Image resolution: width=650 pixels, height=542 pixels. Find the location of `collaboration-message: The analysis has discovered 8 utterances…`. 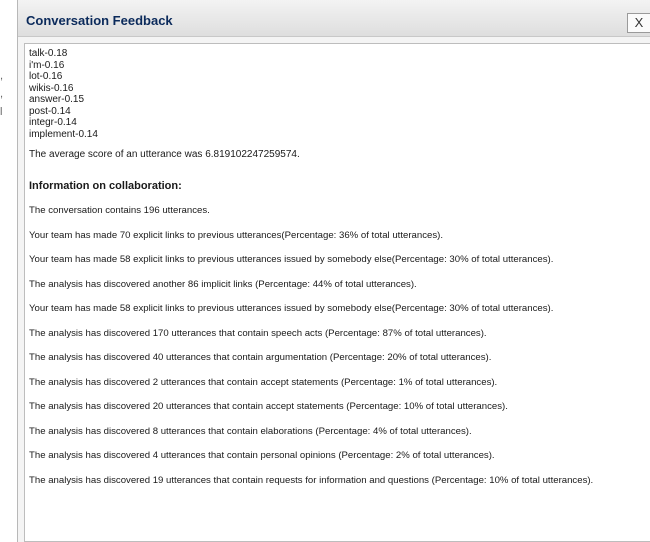

collaboration-message: The analysis has discovered 8 utterances… is located at coordinates (250, 431).